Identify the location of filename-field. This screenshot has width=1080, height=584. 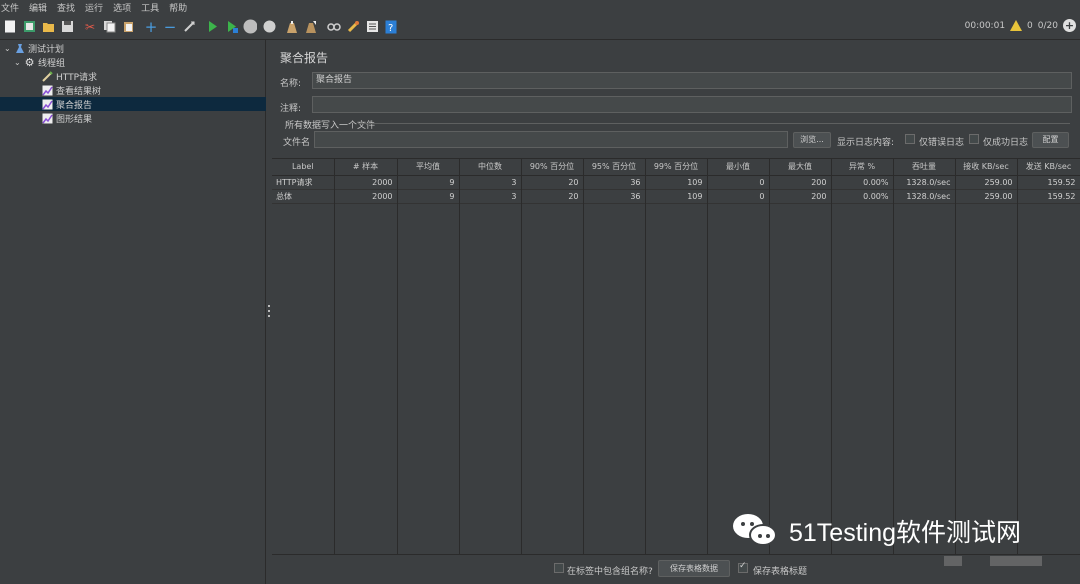
(551, 139).